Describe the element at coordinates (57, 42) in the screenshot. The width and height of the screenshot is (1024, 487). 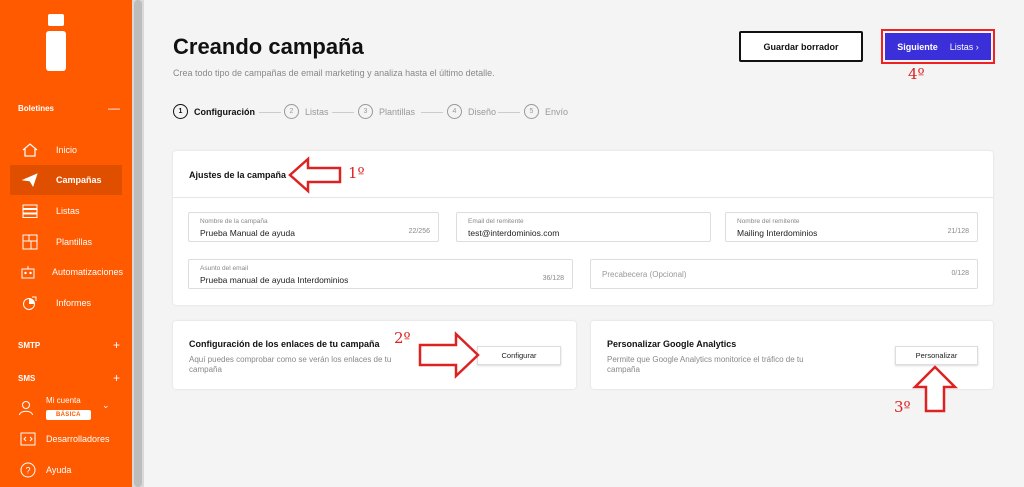
I see `app-logo` at that location.